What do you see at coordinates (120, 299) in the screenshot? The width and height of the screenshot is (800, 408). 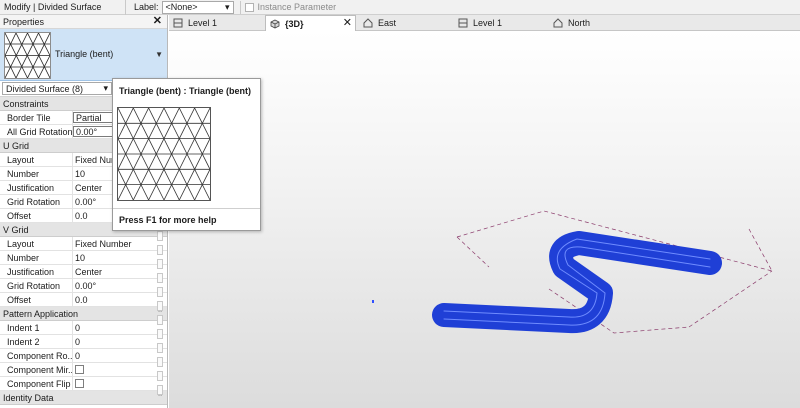 I see `property-value: 0.0` at bounding box center [120, 299].